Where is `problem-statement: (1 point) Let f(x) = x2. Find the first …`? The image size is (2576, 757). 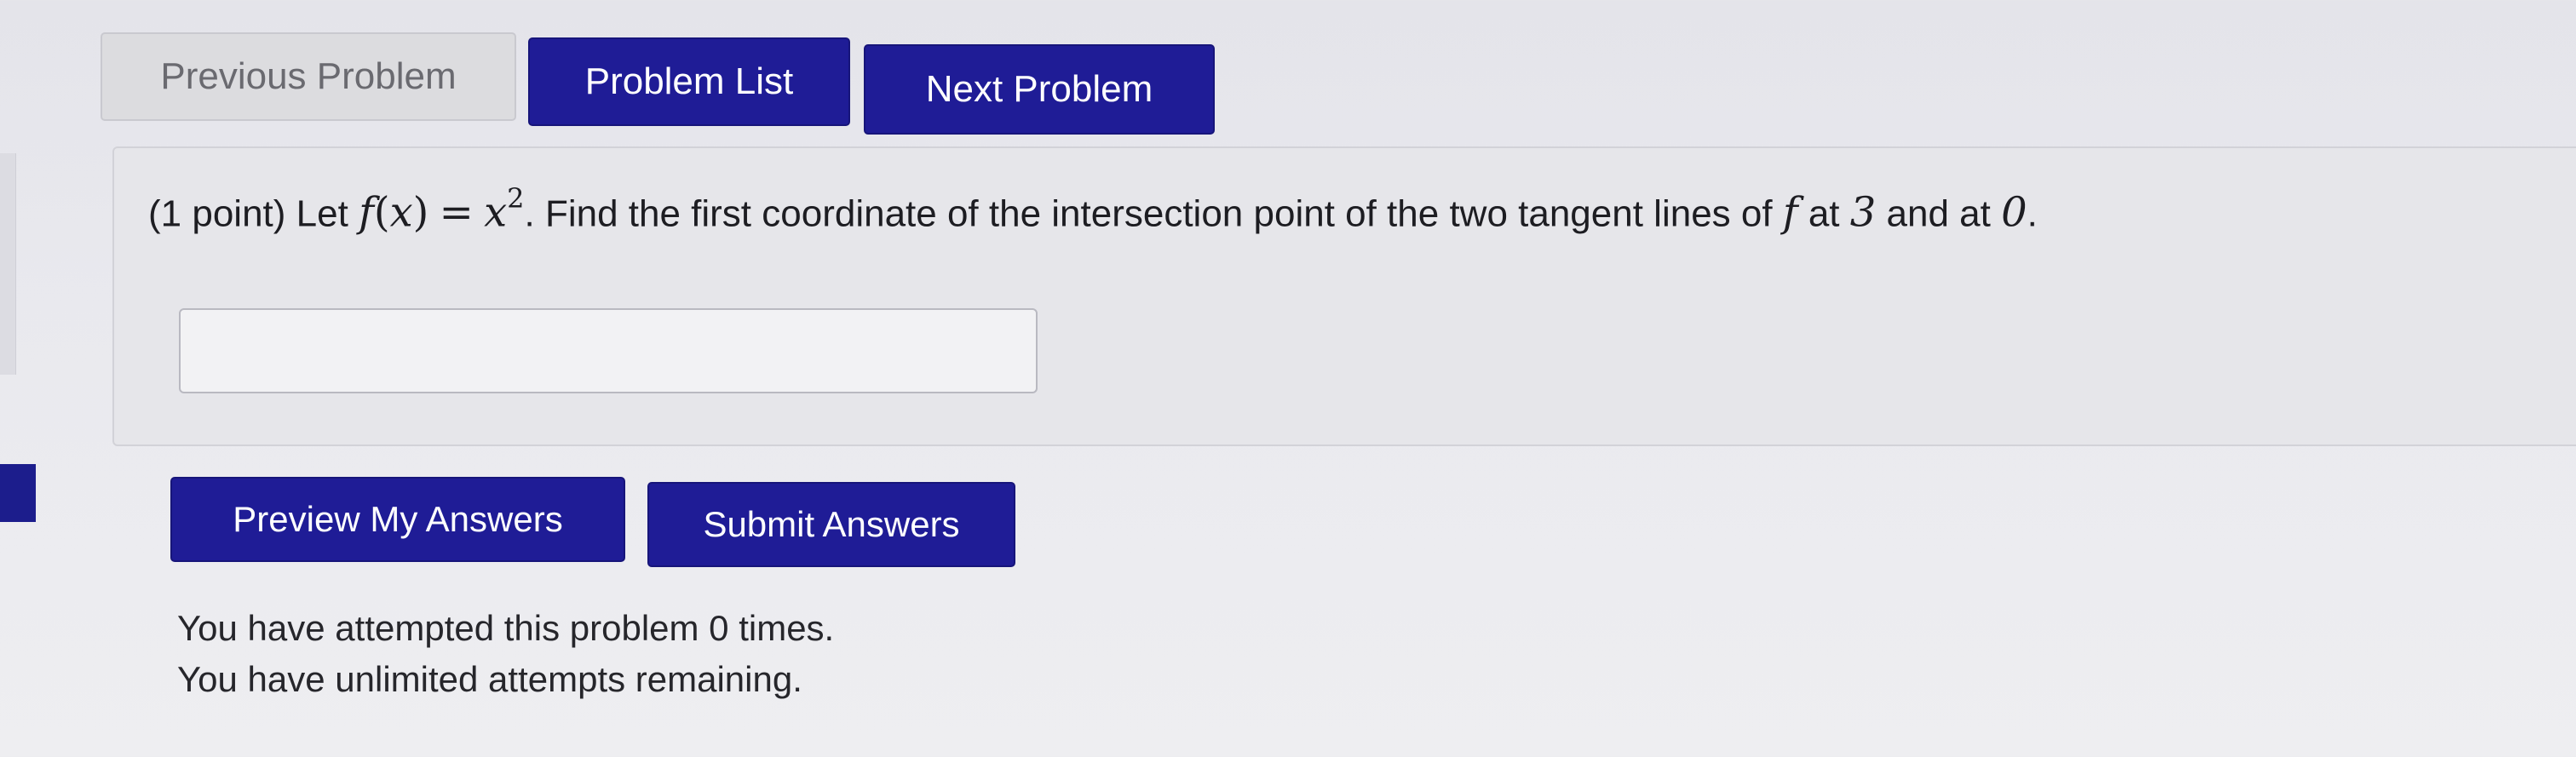 problem-statement: (1 point) Let f(x) = x2. Find the first … is located at coordinates (1093, 209).